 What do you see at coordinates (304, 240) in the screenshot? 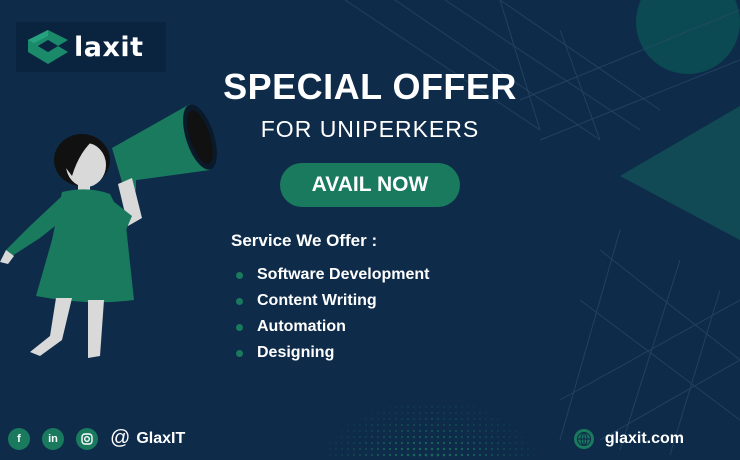
I see `services-title: Service We Offer :` at bounding box center [304, 240].